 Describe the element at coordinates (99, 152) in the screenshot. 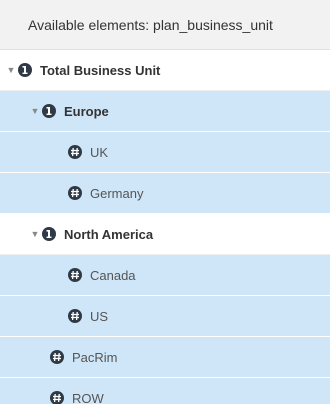

I see `tree-row-label: UK` at that location.